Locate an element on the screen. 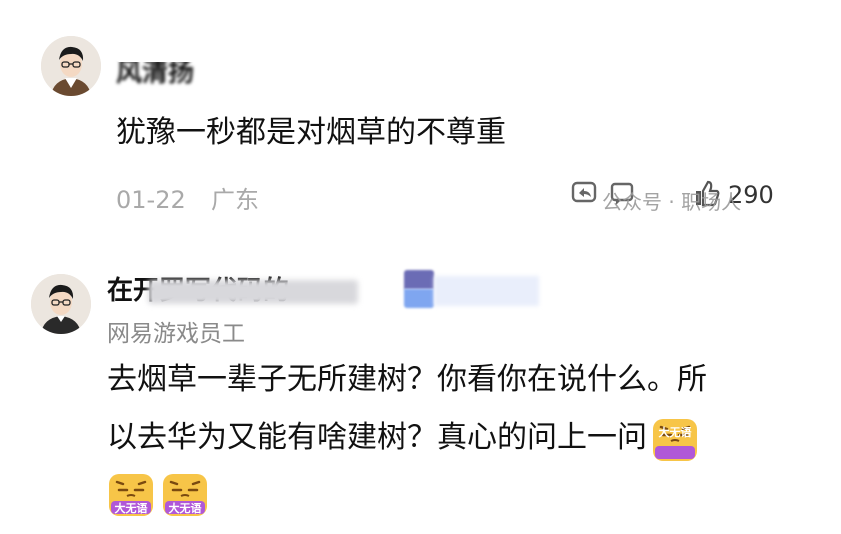  comment-date: 01-22 is located at coordinates (151, 200).